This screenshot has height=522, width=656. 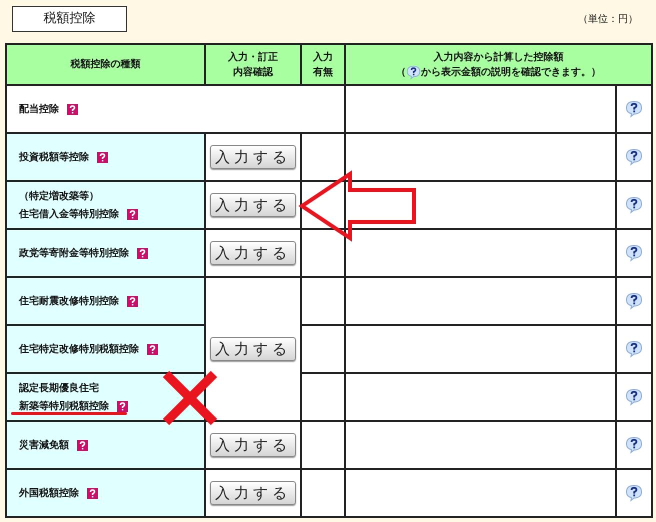 What do you see at coordinates (74, 253) in the screenshot?
I see `deduction-label: 政党等寄附金等特別控除` at bounding box center [74, 253].